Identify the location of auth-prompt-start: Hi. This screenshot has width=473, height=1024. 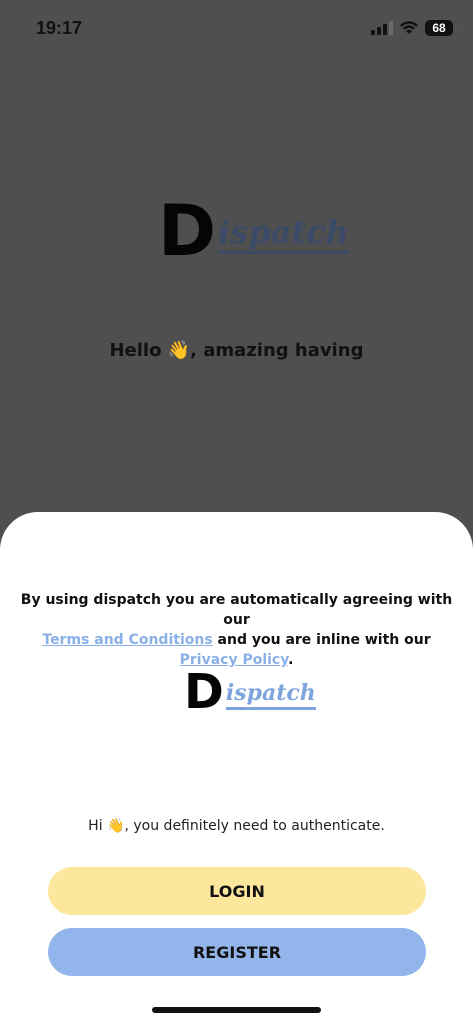
(98, 826).